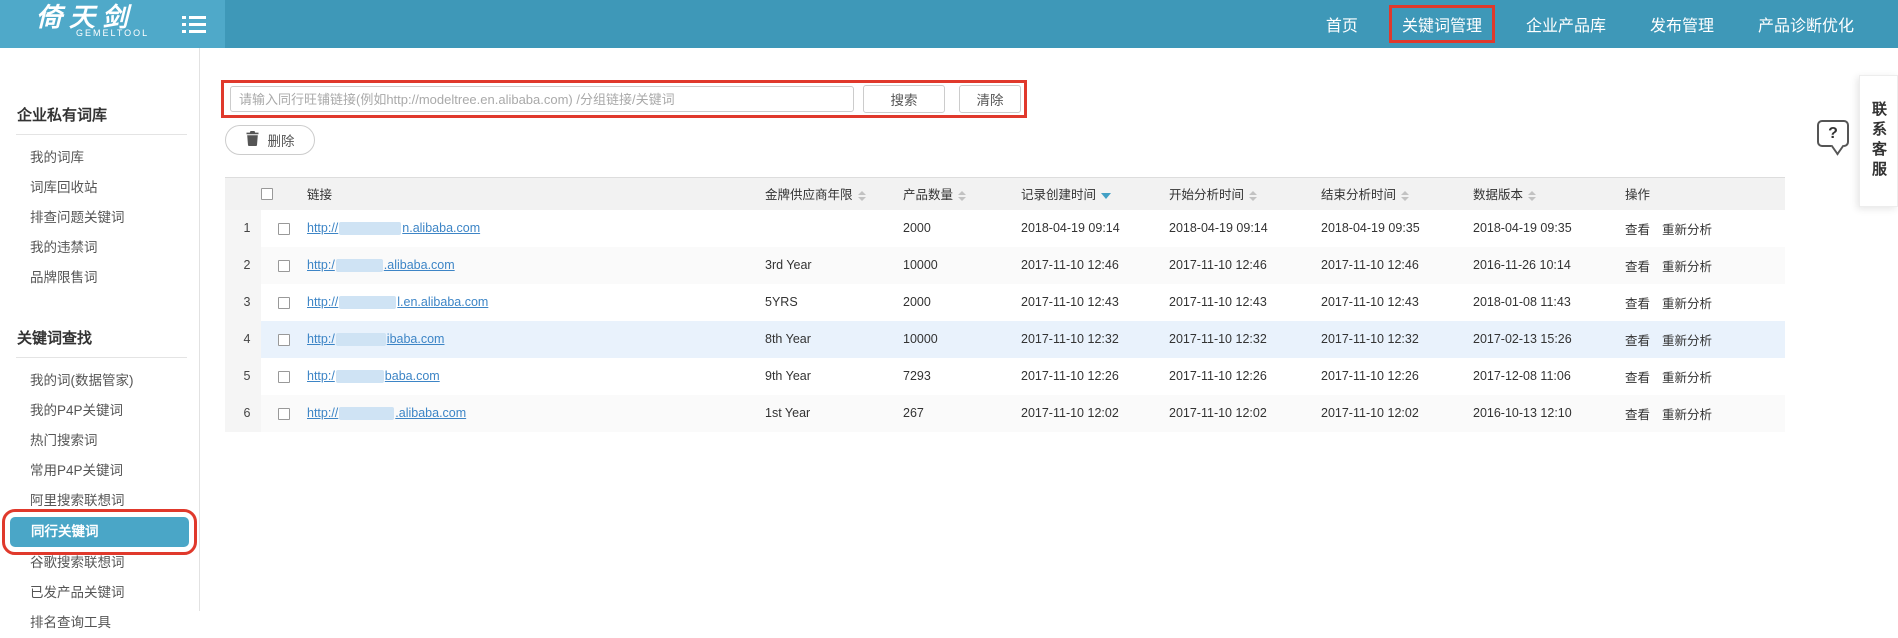 The height and width of the screenshot is (638, 1898). I want to click on row-number-cell: 4, so click(243, 339).